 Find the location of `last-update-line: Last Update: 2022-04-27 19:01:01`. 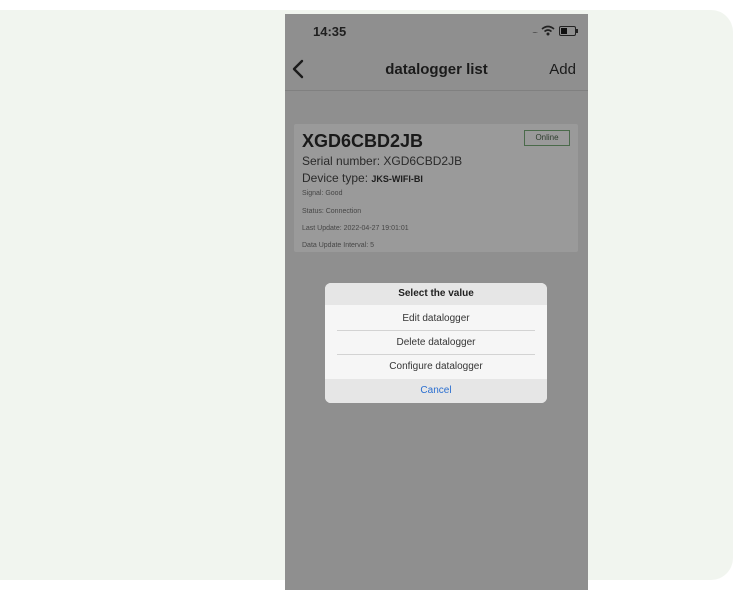

last-update-line: Last Update: 2022-04-27 19:01:01 is located at coordinates (355, 228).